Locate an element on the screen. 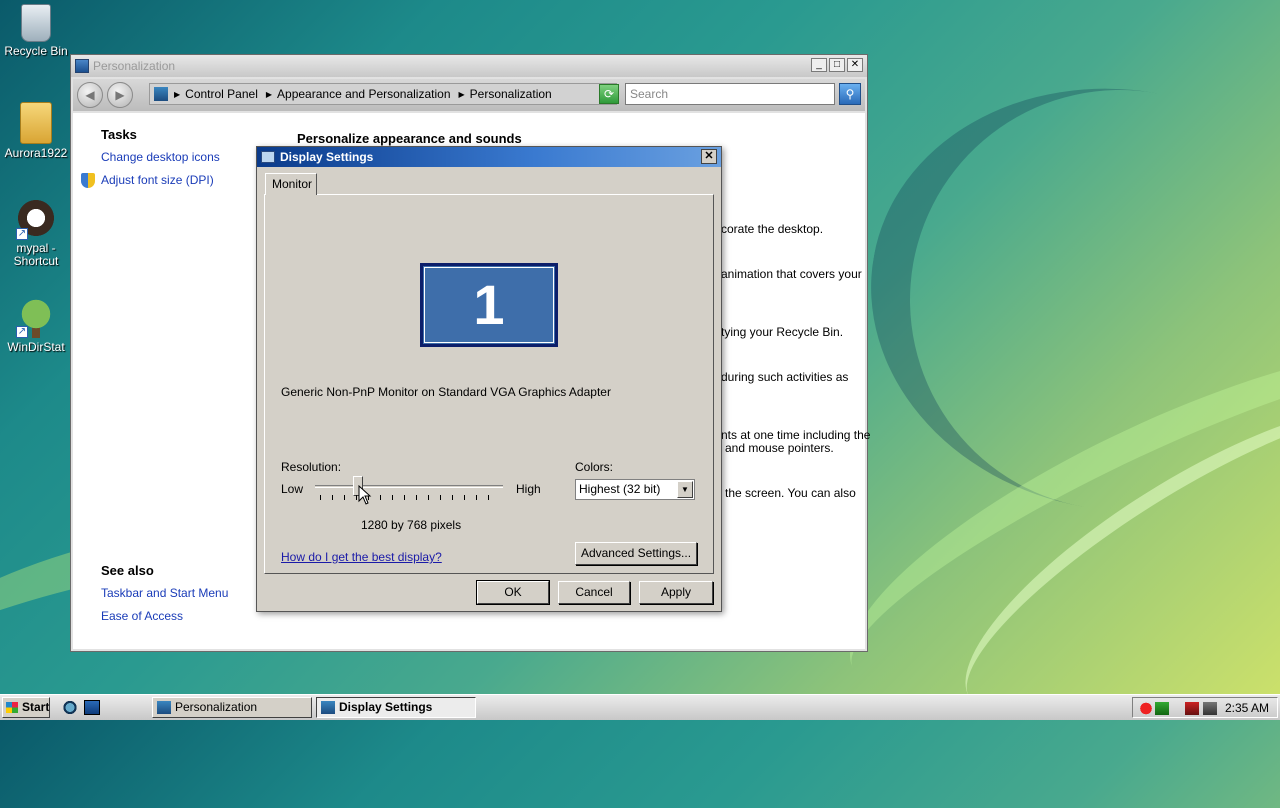 The height and width of the screenshot is (808, 1280). window-titlebar: Personalization is located at coordinates (469, 66).